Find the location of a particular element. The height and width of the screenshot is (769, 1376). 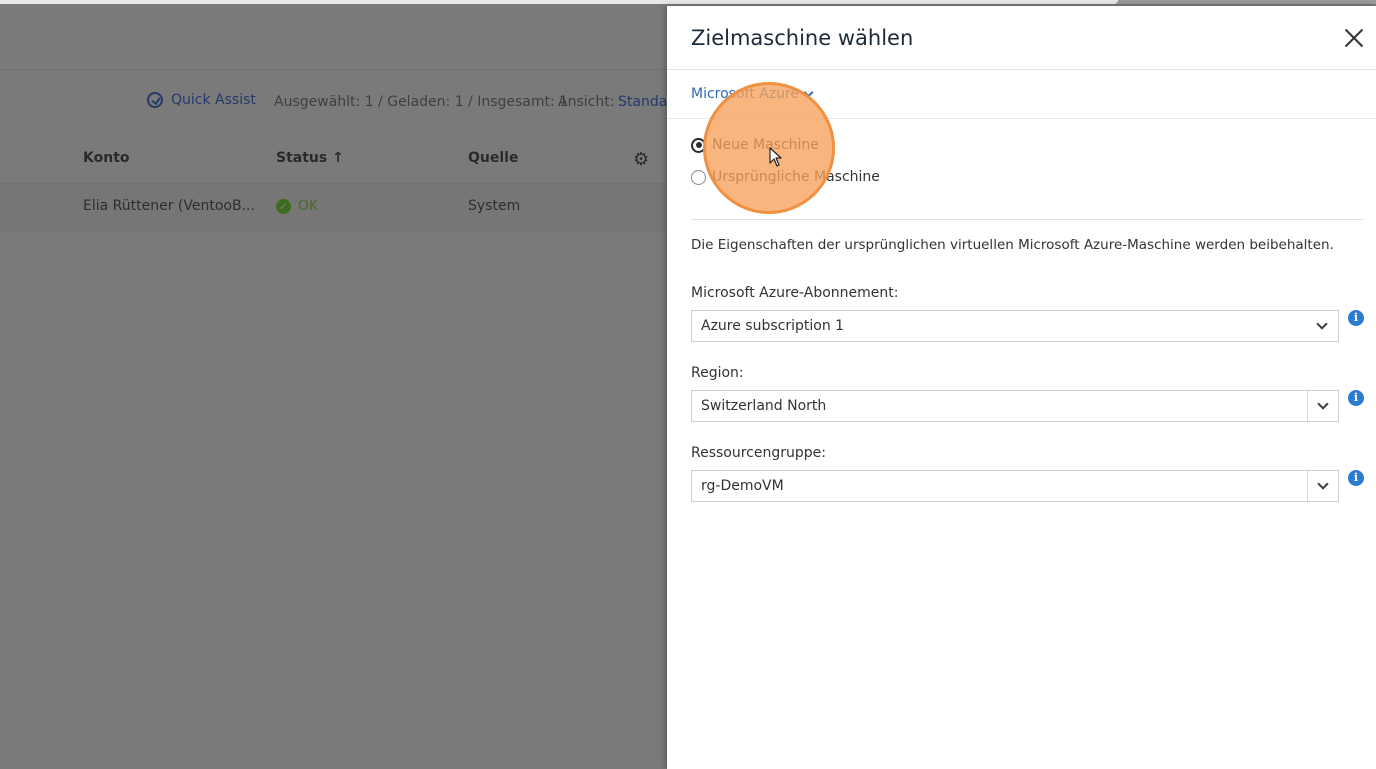

radio-label: Ursprüngliche Maschine is located at coordinates (796, 177).